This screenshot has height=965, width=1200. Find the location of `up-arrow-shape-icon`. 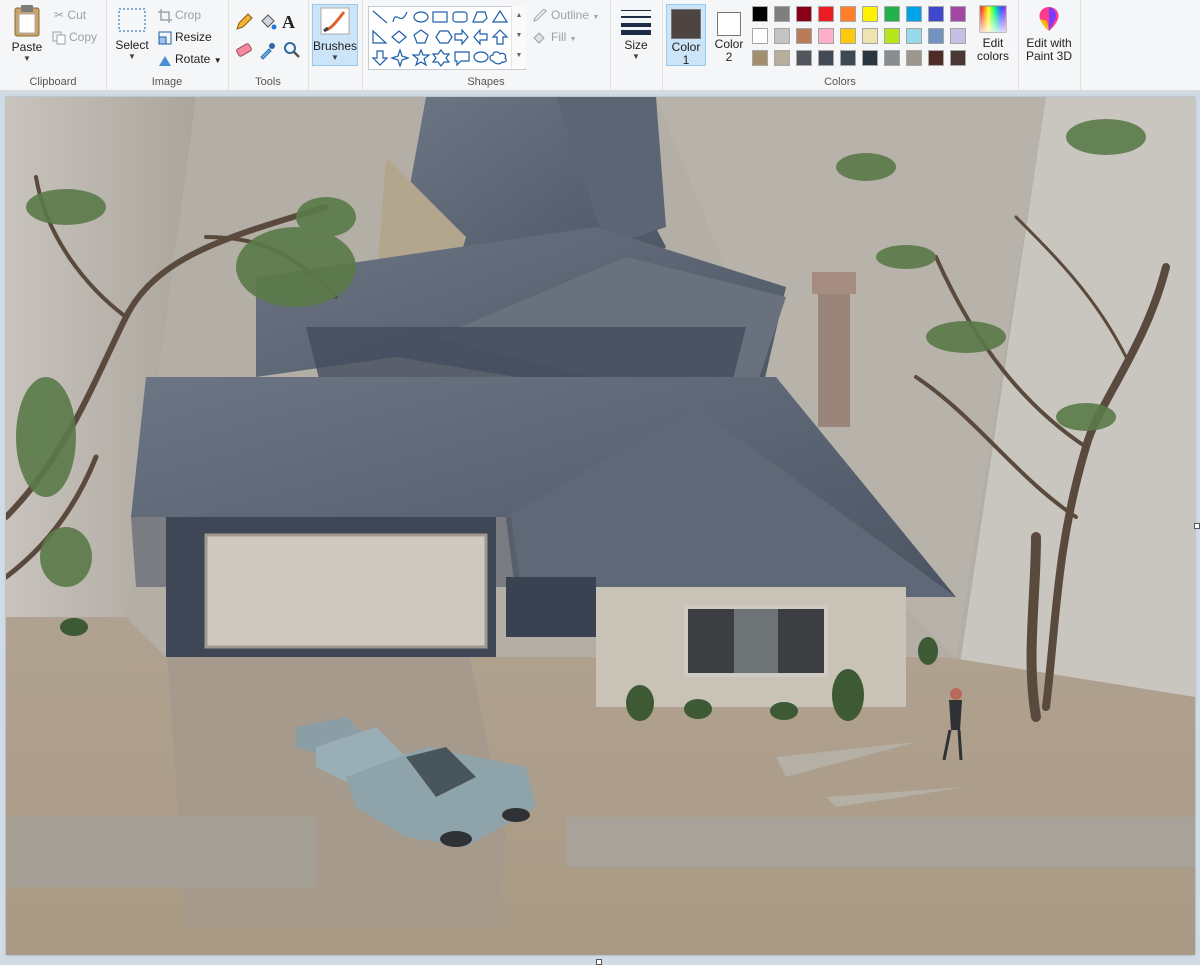

up-arrow-shape-icon is located at coordinates (500, 37).